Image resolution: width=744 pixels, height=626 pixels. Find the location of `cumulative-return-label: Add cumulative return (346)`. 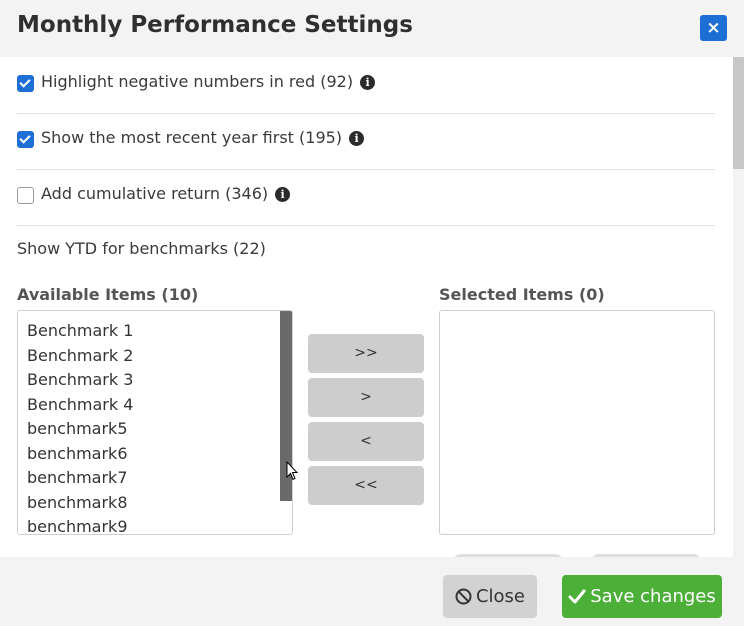

cumulative-return-label: Add cumulative return (346) is located at coordinates (155, 193).